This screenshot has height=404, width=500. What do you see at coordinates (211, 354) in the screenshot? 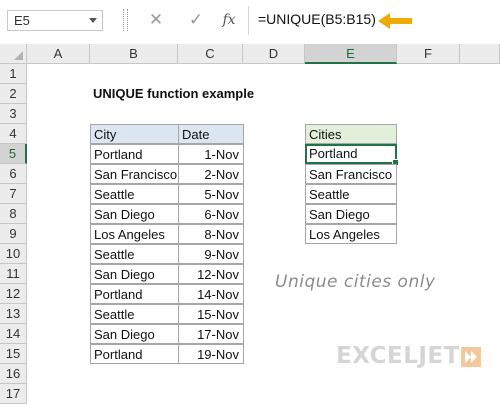
I see `source-date-cell: 19-Nov` at bounding box center [211, 354].